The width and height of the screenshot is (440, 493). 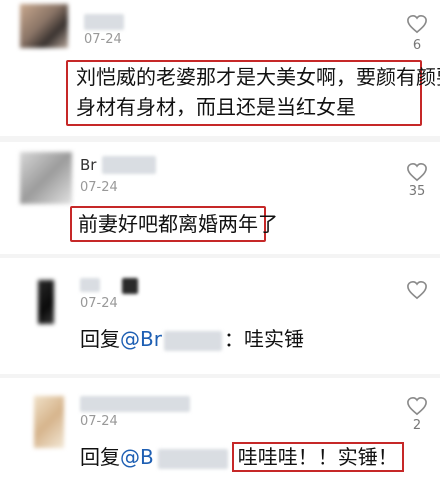 What do you see at coordinates (258, 92) in the screenshot?
I see `comment-text: 刘恺威的老婆那才是大美女啊，要颜有颜要 身材有身材，而且还是当红女星` at bounding box center [258, 92].